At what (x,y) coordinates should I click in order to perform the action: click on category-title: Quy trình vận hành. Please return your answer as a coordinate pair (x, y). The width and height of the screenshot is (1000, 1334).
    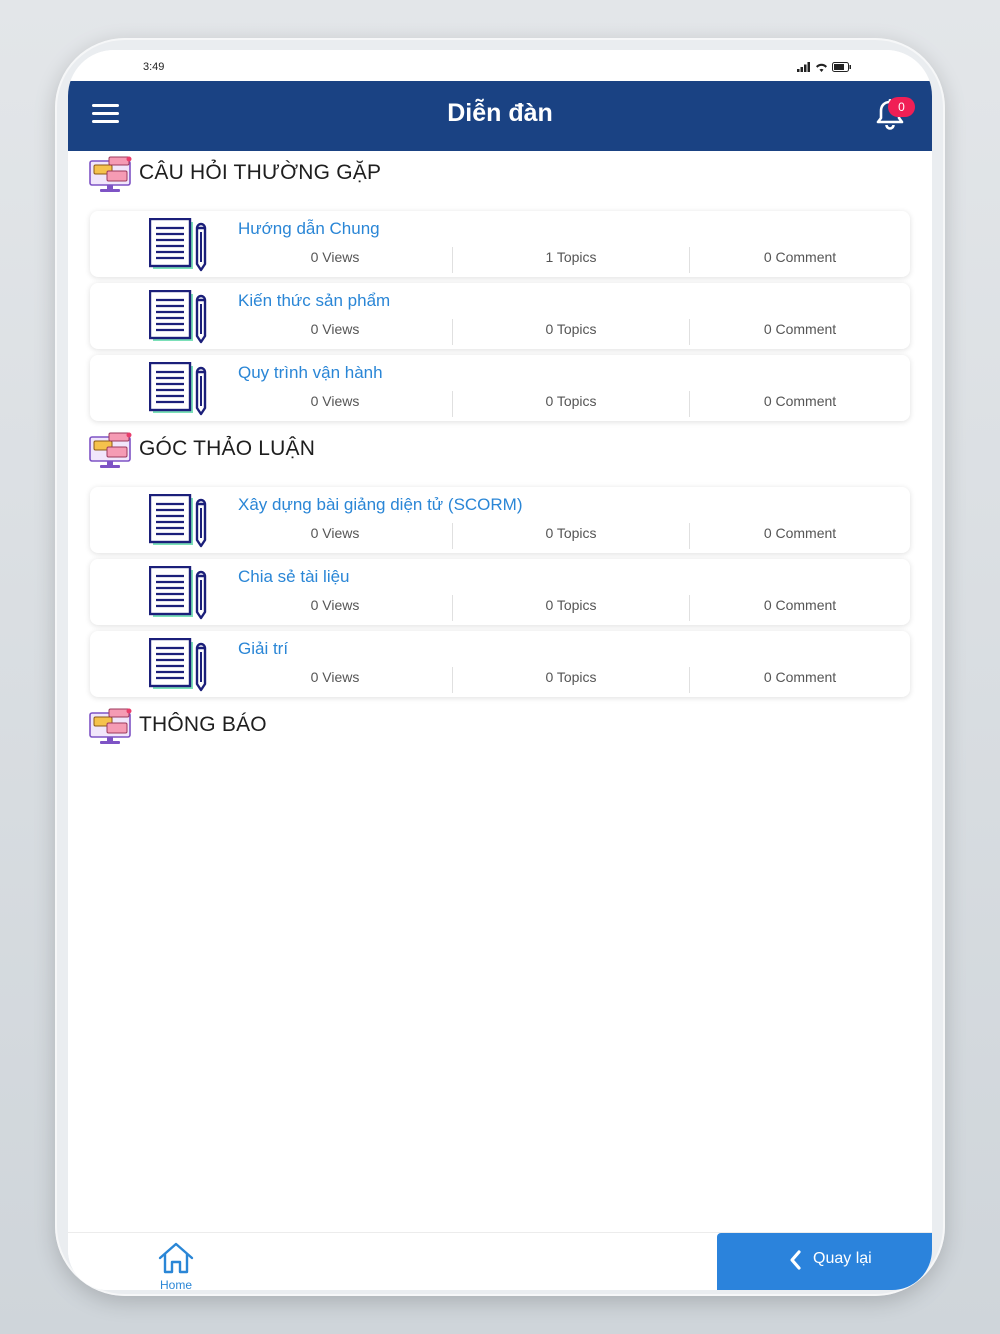
    Looking at the image, I should click on (310, 373).